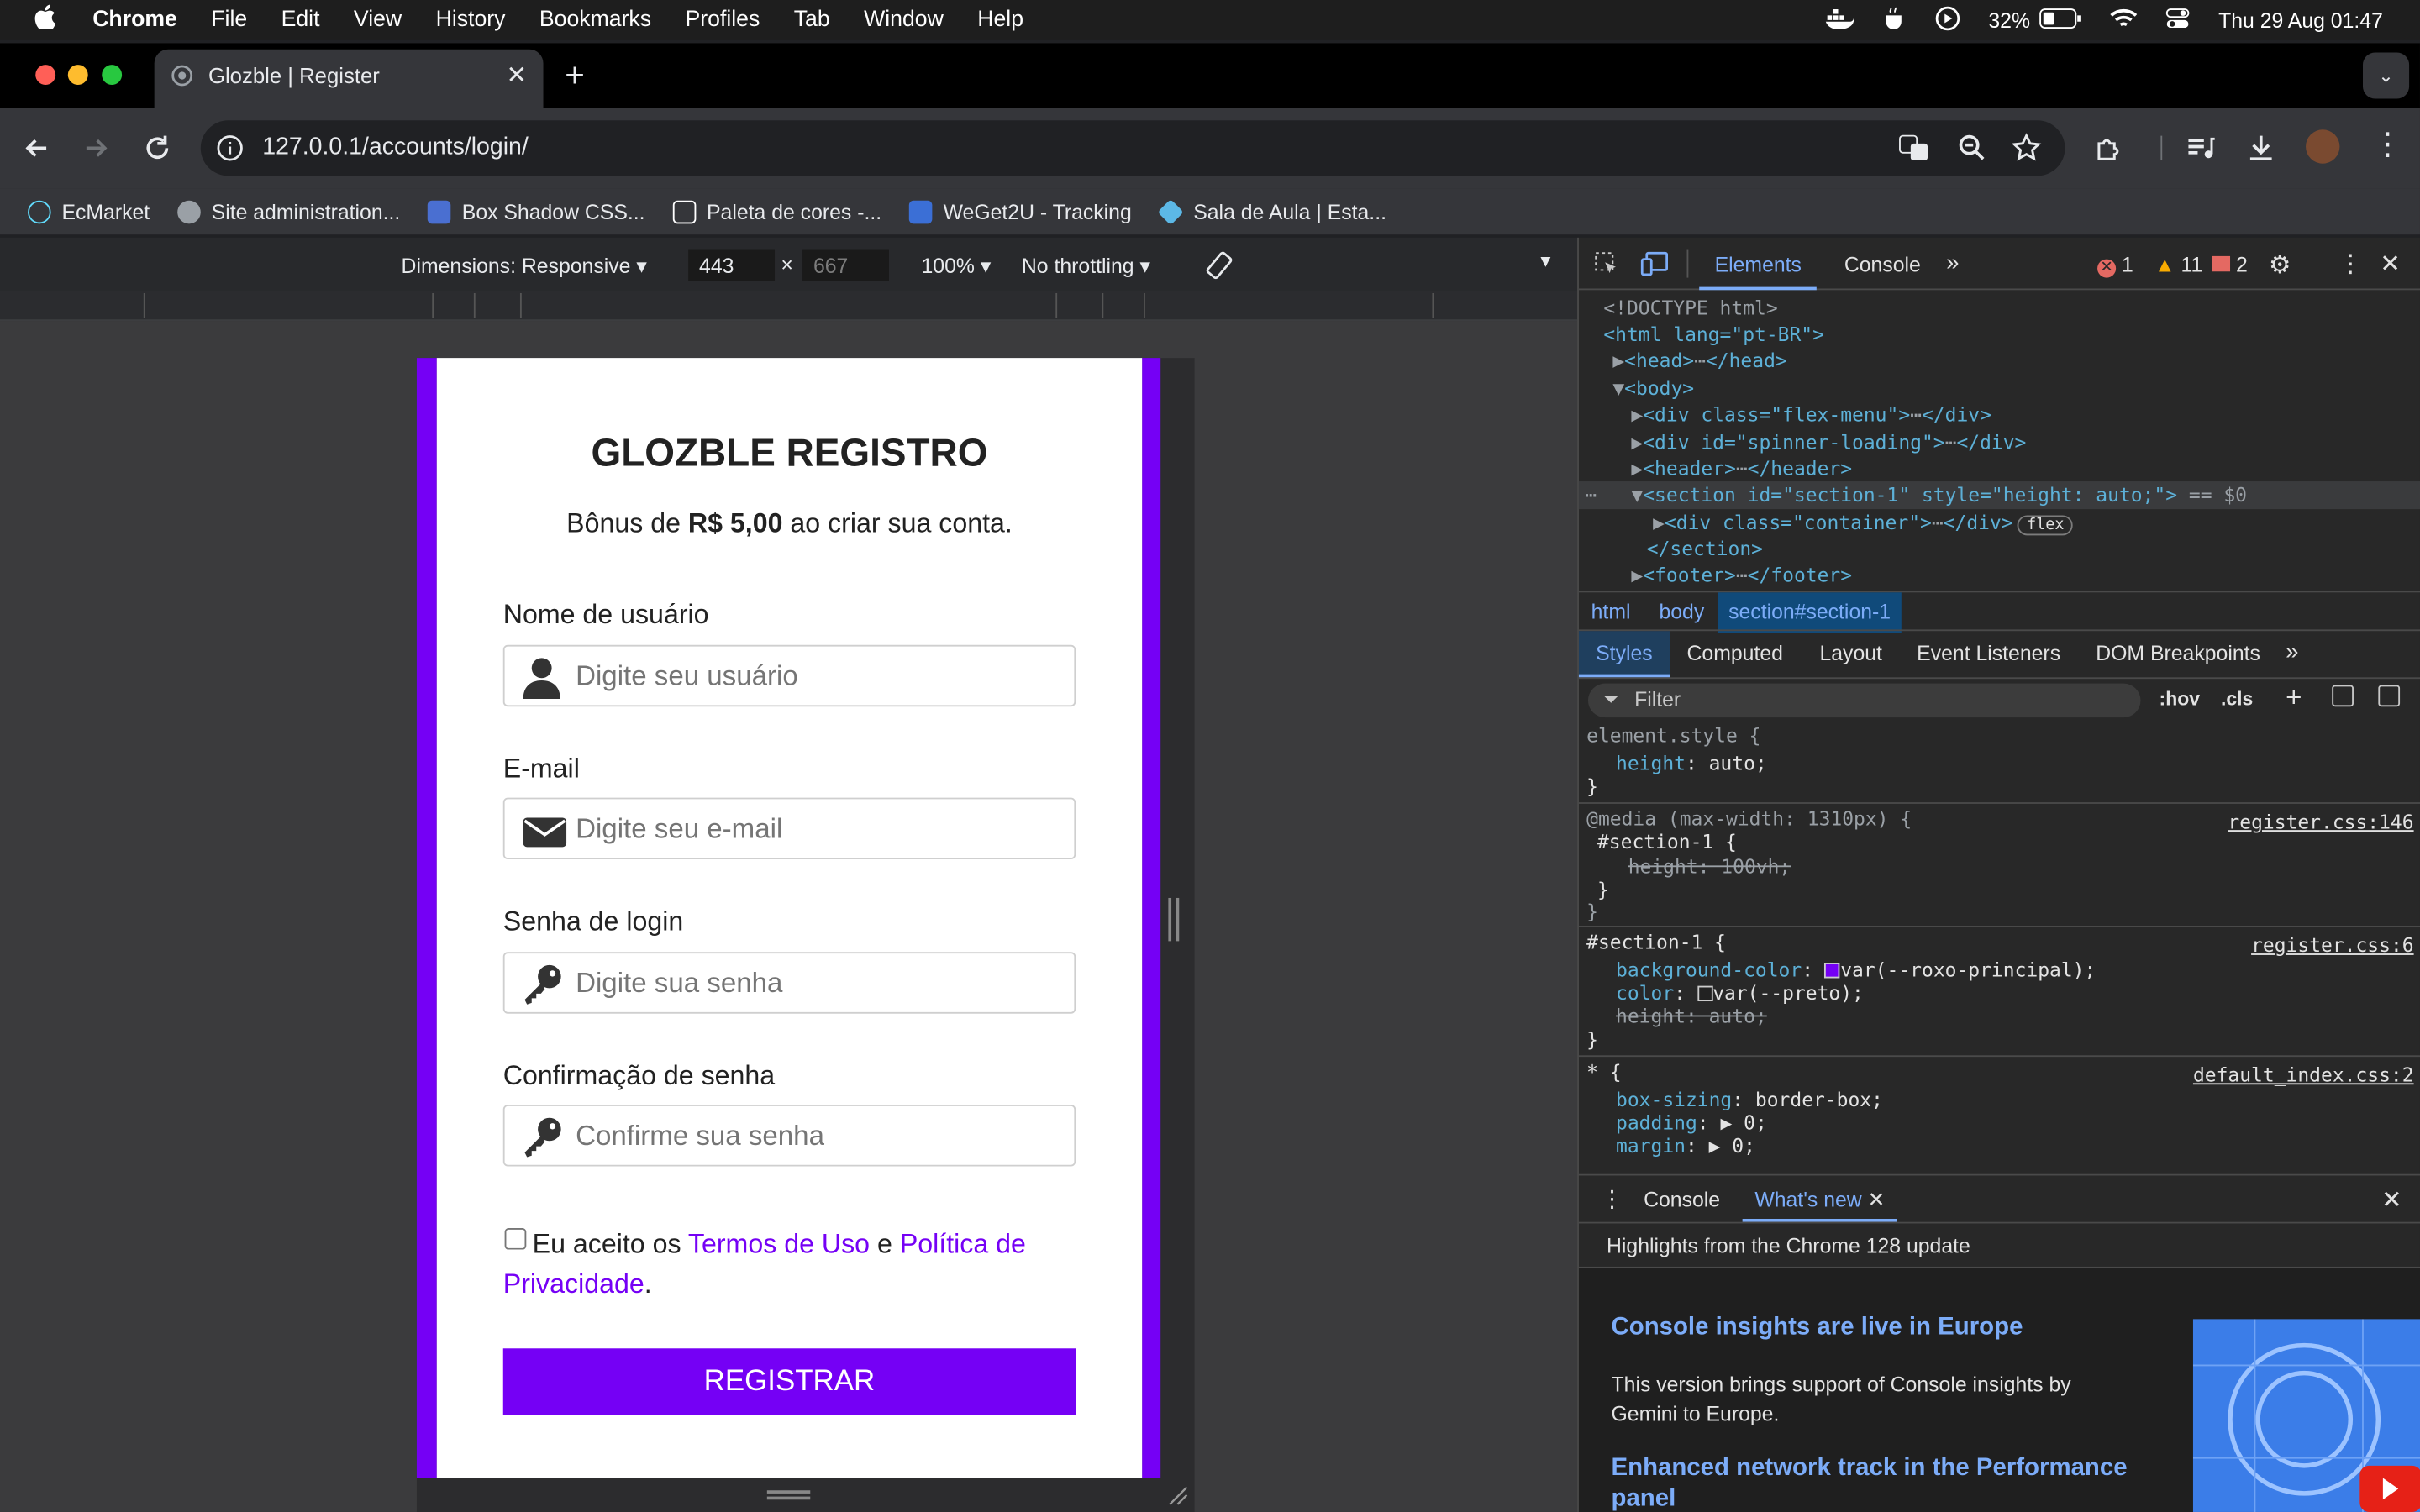 Image resolution: width=2420 pixels, height=1512 pixels. Describe the element at coordinates (1174, 919) in the screenshot. I see `resize-right-handle` at that location.